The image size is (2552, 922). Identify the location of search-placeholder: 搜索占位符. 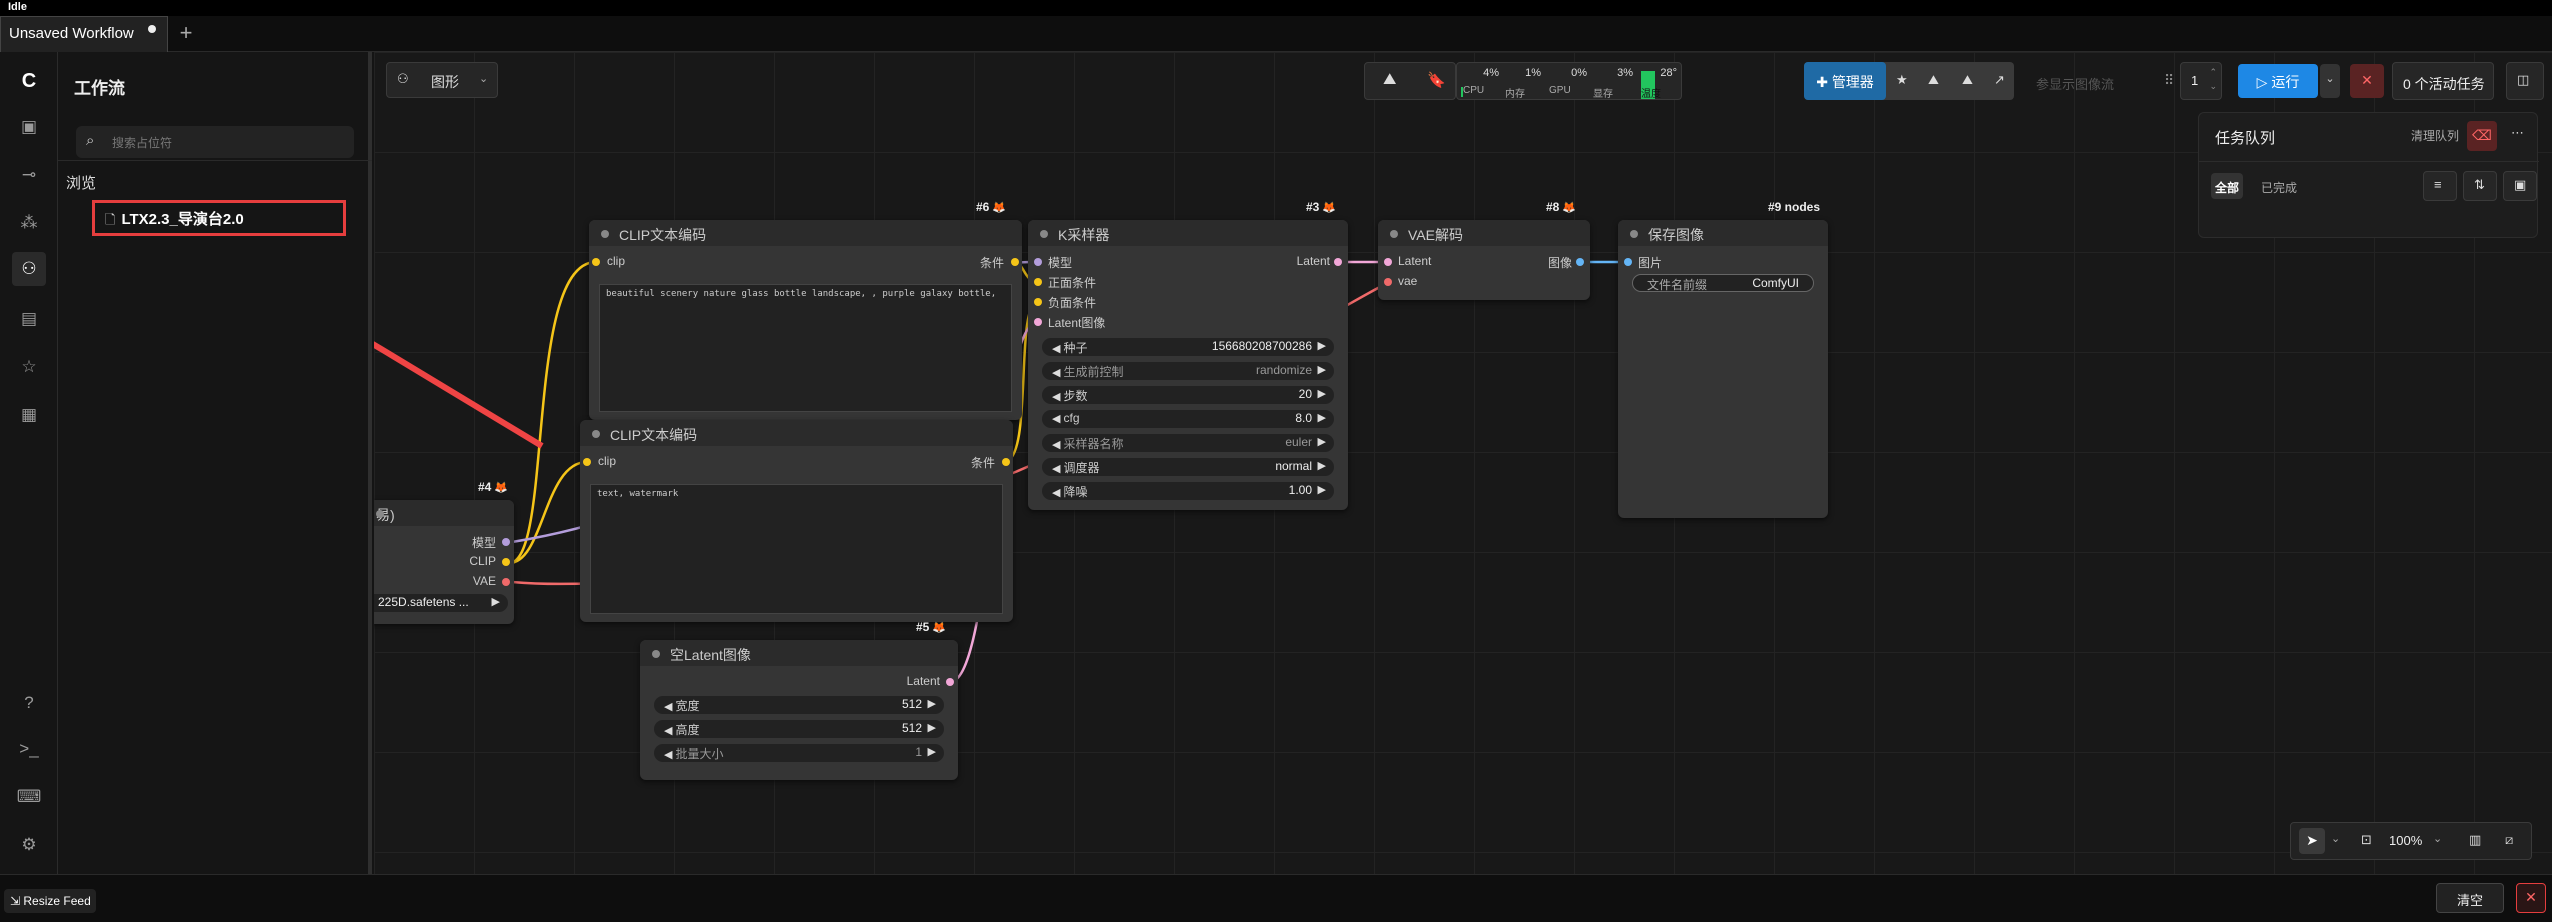
(142, 143).